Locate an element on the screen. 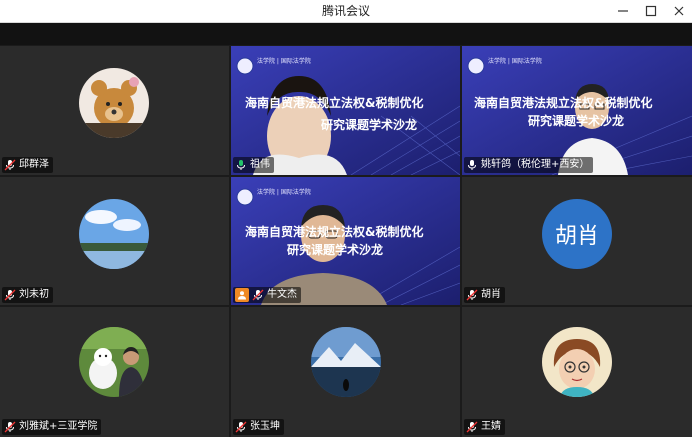 The width and height of the screenshot is (692, 437). man-with-dog-avatar is located at coordinates (114, 362).